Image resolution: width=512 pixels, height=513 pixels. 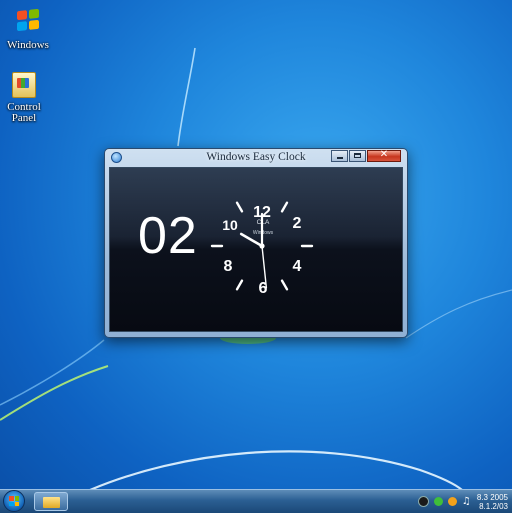 What do you see at coordinates (168, 236) in the screenshot?
I see `digital-time-display: 02` at bounding box center [168, 236].